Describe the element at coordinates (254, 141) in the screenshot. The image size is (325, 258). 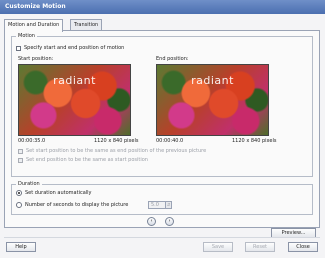
I see `end-resolution: 1120 x 840 pixels` at that location.